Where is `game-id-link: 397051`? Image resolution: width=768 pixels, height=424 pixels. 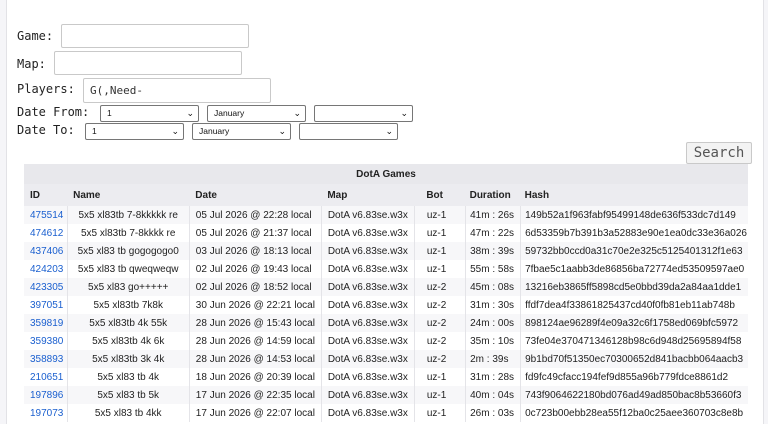
game-id-link: 397051 is located at coordinates (46, 305).